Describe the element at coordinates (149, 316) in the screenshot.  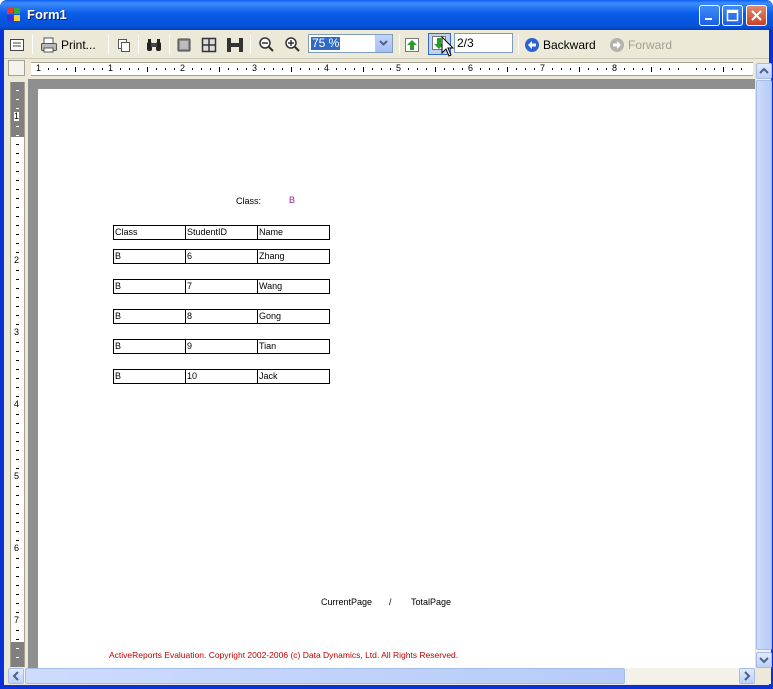
I see `table-cell: B` at that location.